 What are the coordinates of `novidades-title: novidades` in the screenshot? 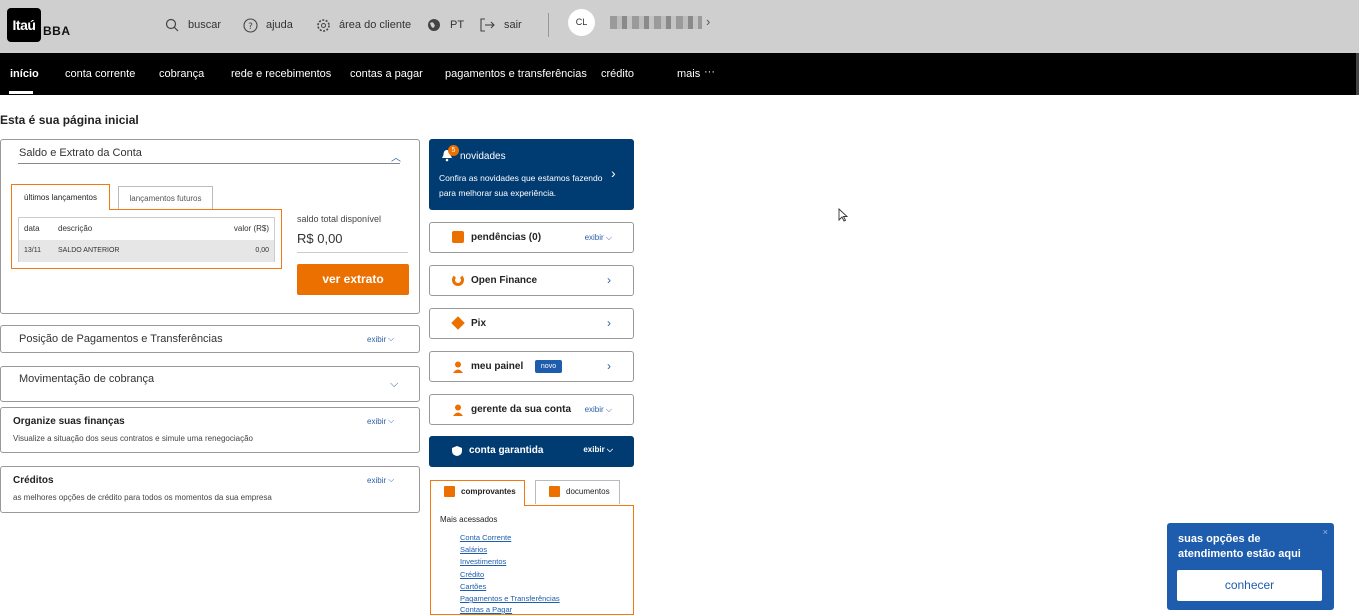 It's located at (483, 156).